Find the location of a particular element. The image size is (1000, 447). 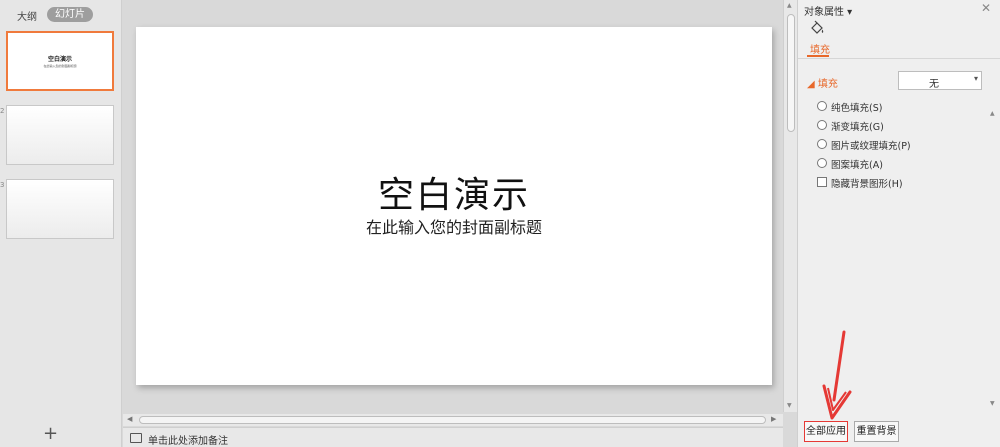

thumbnail-subtitle: 在此输入您的封面副标题 is located at coordinates (60, 66).